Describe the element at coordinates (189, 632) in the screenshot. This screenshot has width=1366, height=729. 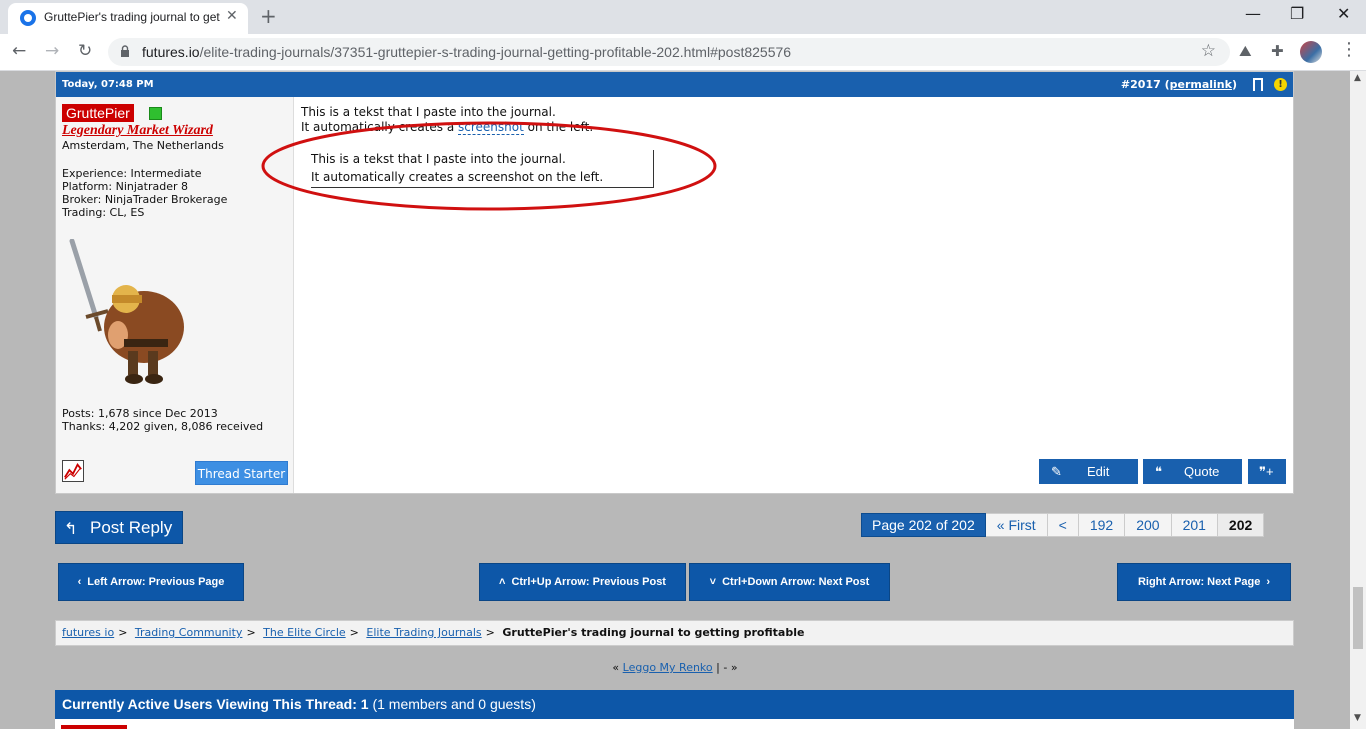
I see `breadcrumb-trading-community: Trading Community` at that location.